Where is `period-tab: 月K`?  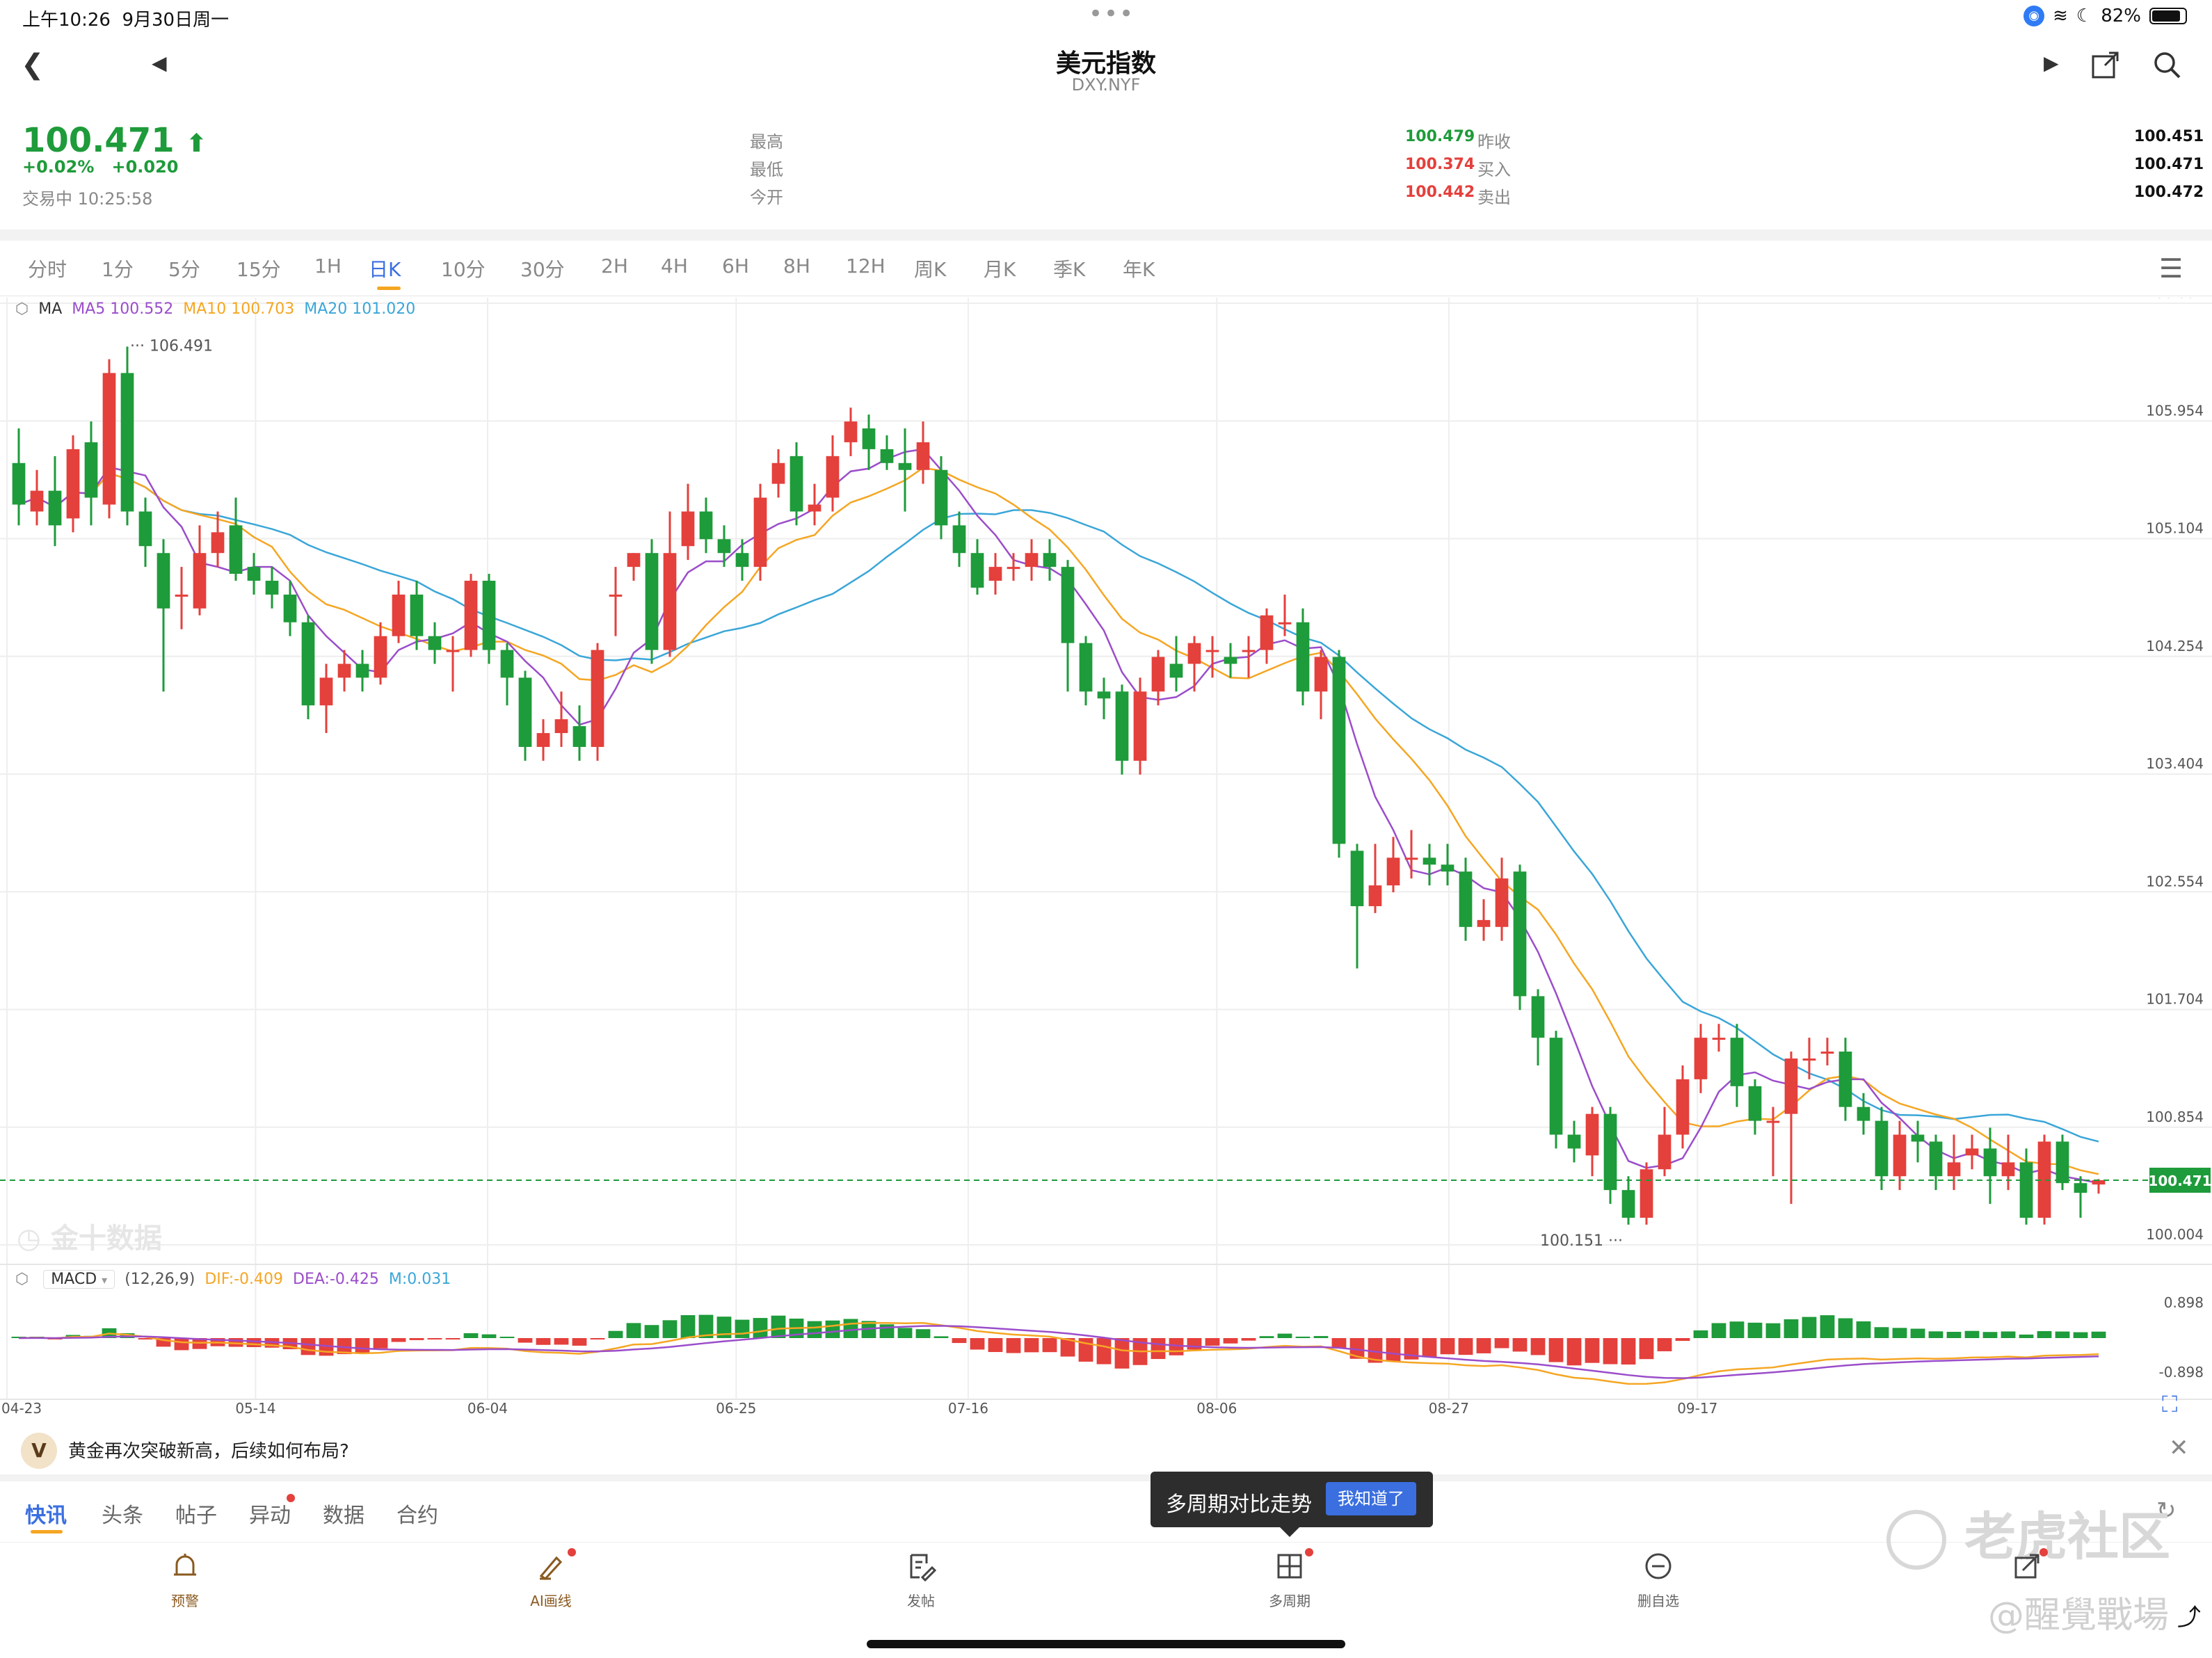
period-tab: 月K is located at coordinates (1000, 268).